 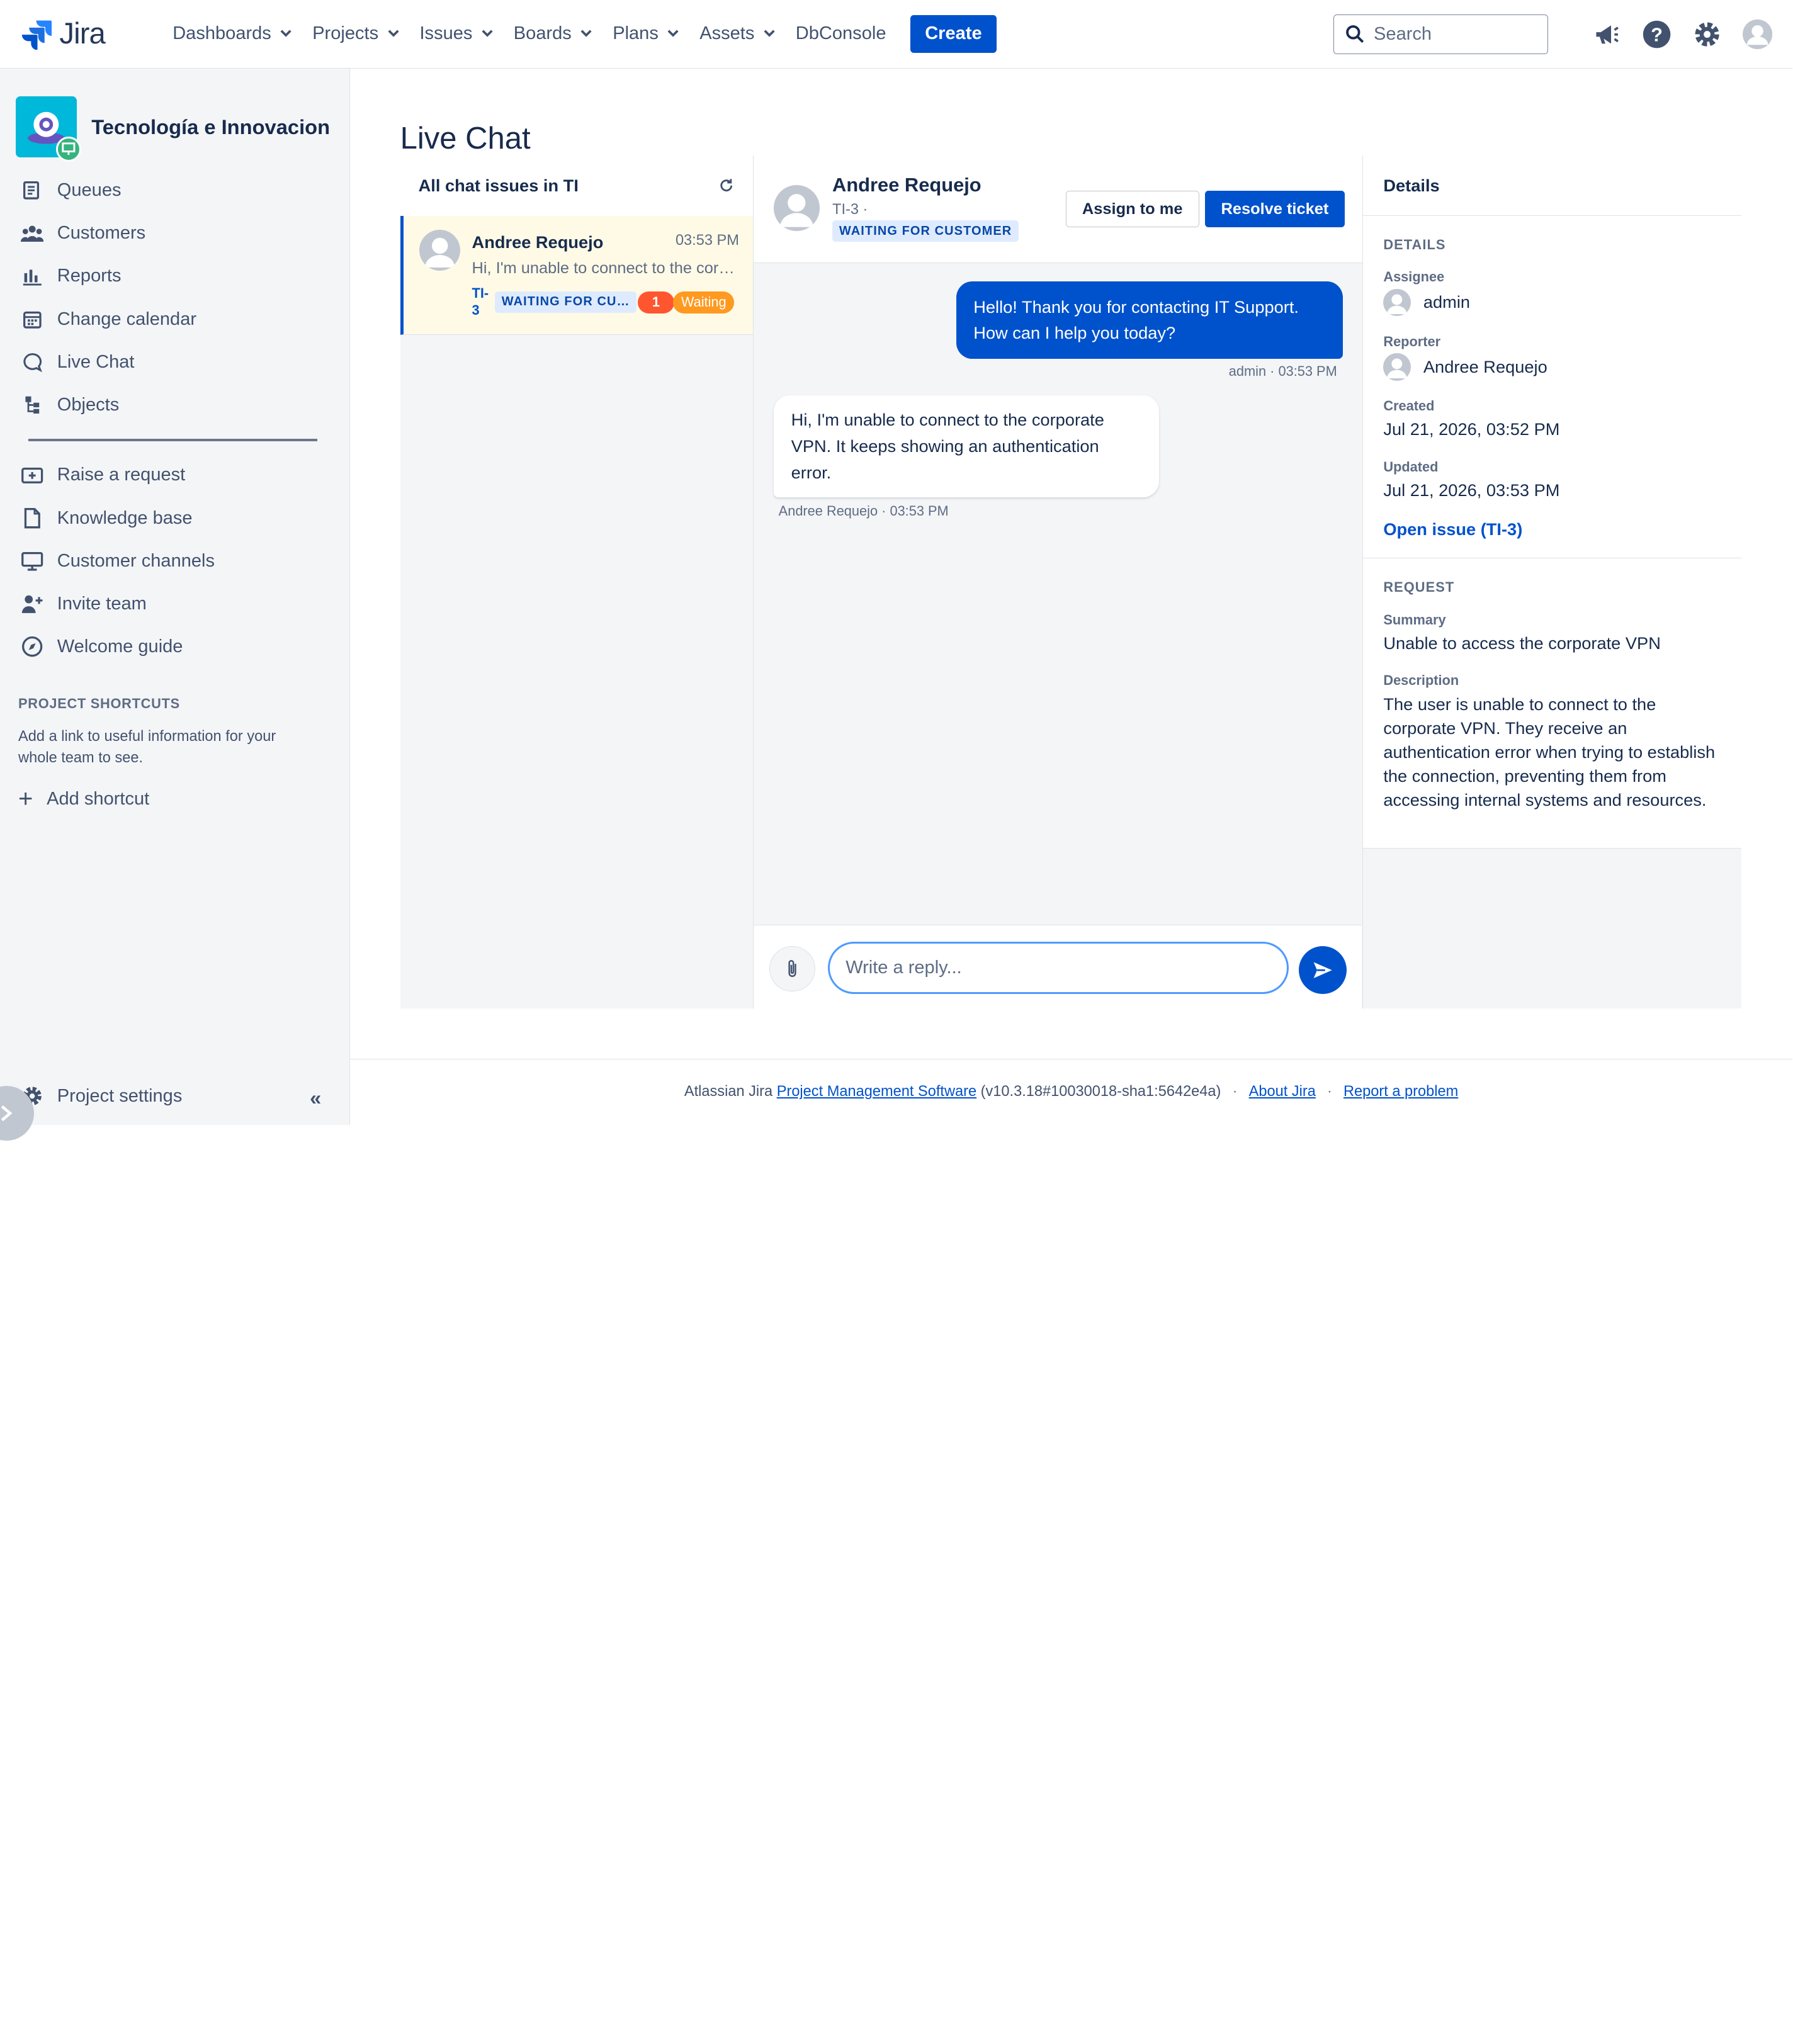 I want to click on nav-item-issues: Issues, so click(x=456, y=34).